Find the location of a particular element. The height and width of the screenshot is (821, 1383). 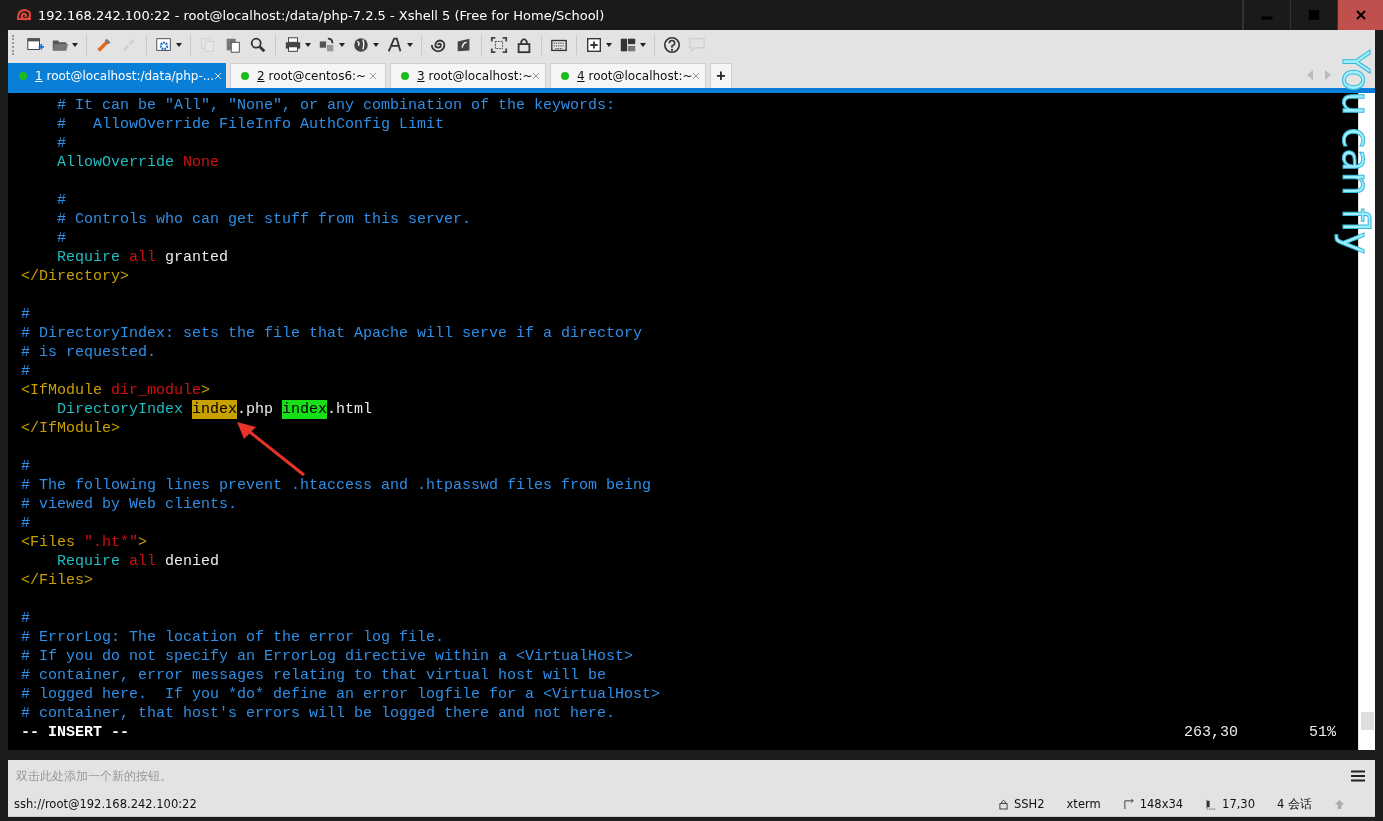

code-text: # DirectoryIndex: sets the file that Apache will serve if a directory is located at coordinates (332, 333).